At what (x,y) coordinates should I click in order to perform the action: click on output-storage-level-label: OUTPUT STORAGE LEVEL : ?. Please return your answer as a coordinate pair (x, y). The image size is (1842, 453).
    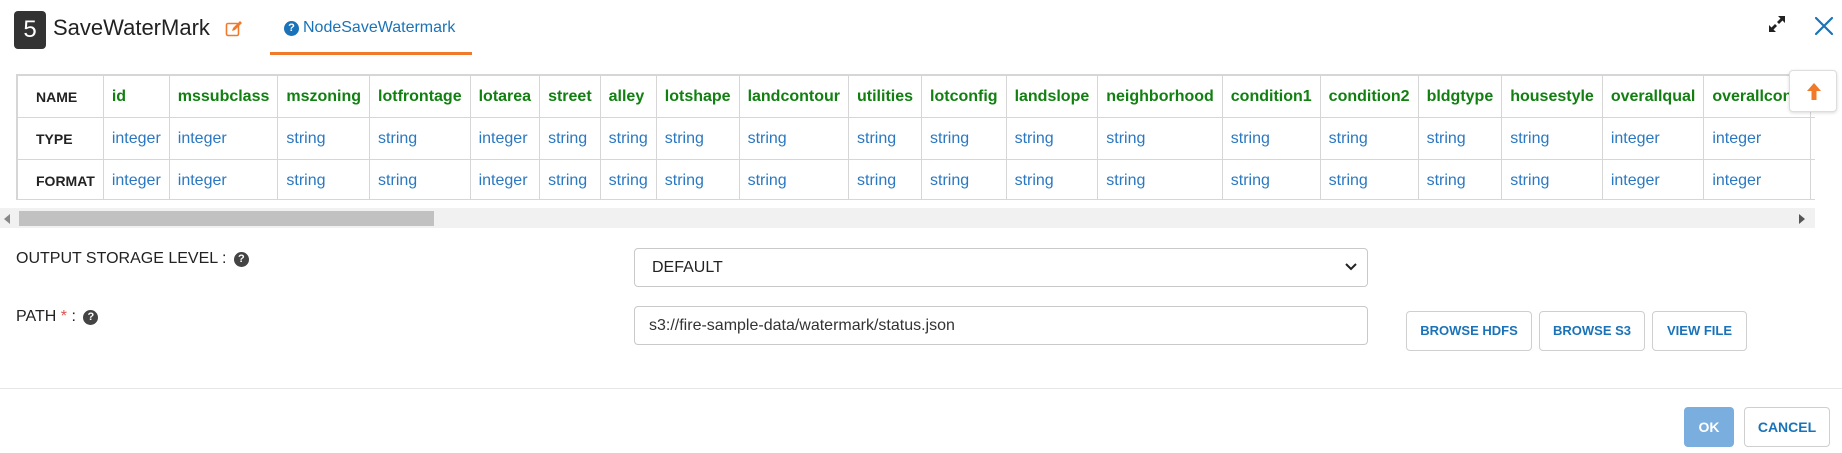
    Looking at the image, I should click on (132, 259).